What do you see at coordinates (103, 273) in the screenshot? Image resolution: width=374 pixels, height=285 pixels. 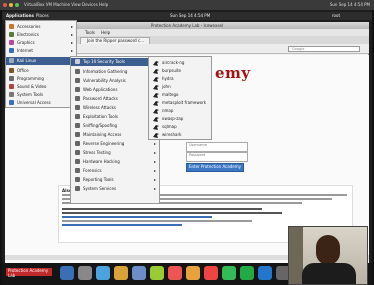 I see `safari-icon` at bounding box center [103, 273].